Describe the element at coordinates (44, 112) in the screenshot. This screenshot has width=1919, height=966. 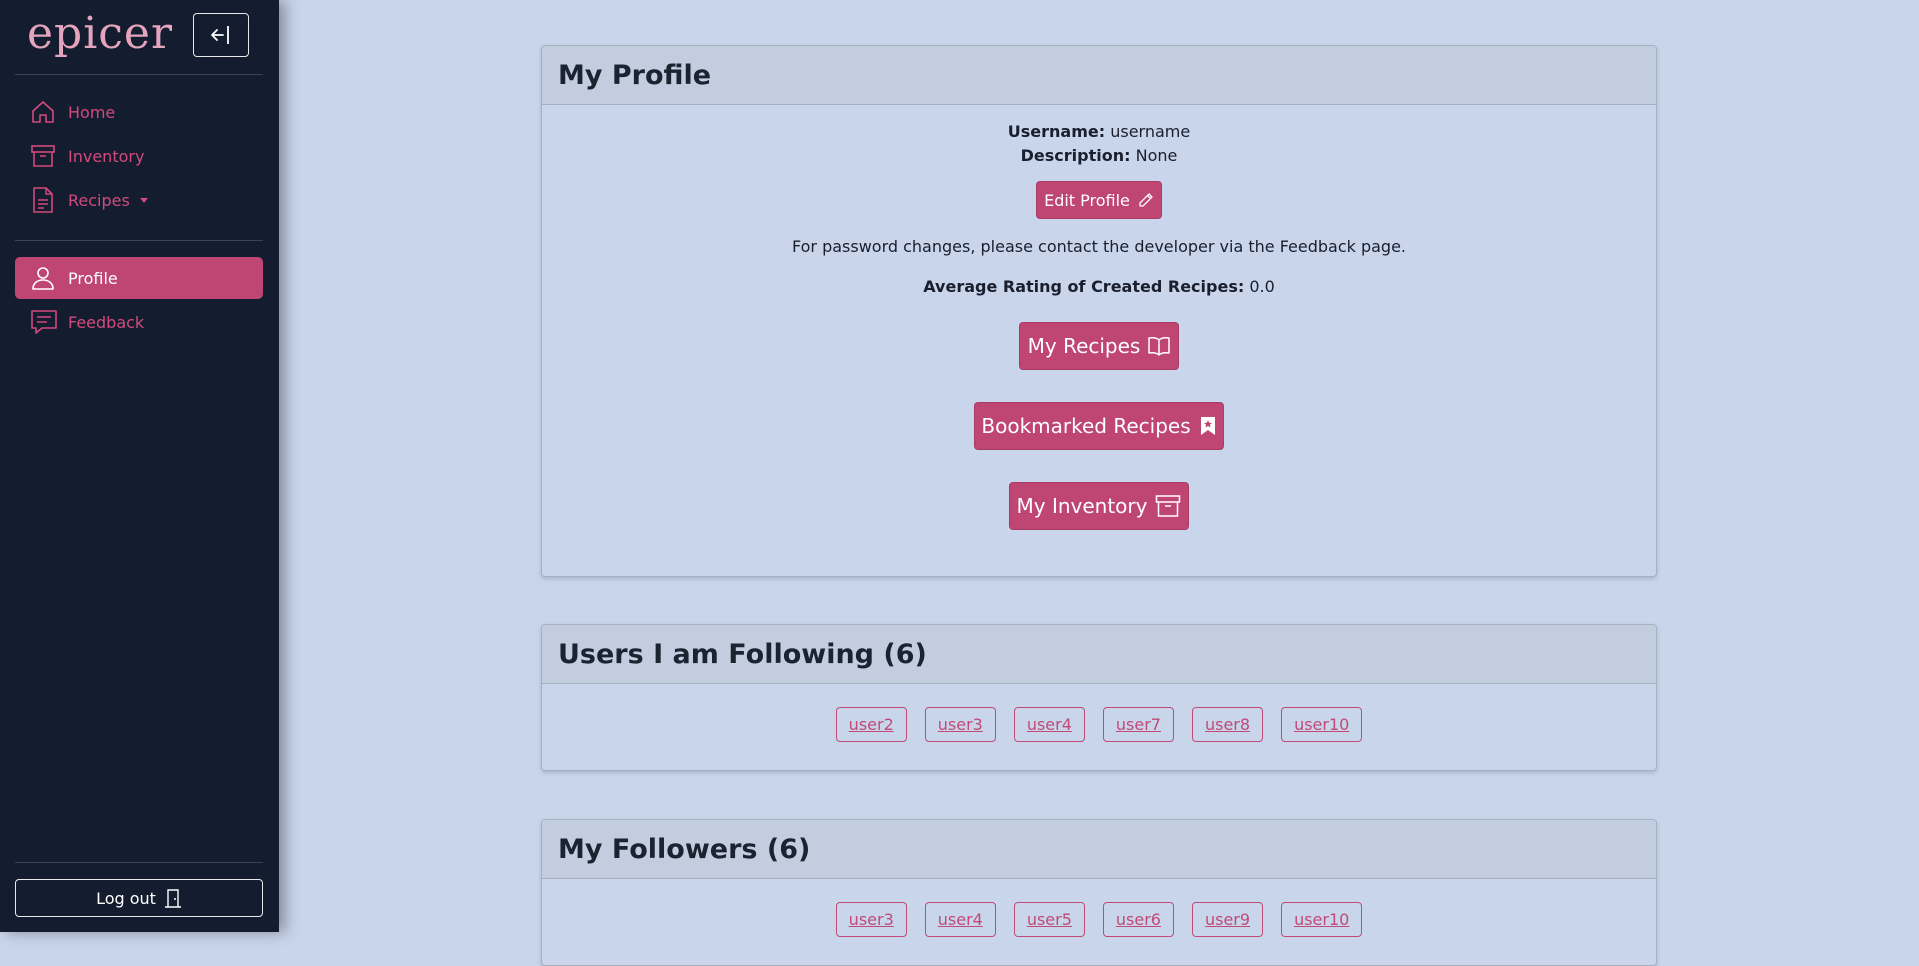
I see `home-icon` at that location.